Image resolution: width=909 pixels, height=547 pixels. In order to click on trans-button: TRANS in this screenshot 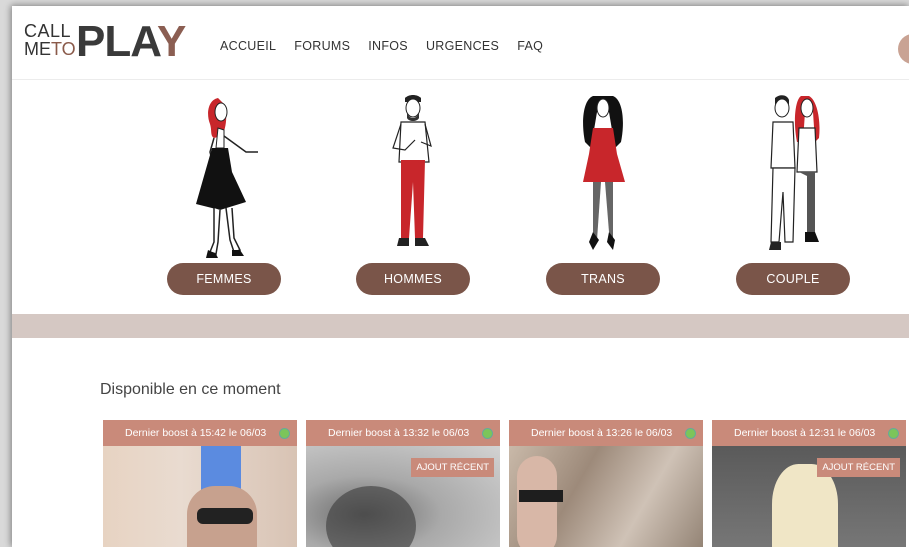, I will do `click(603, 279)`.